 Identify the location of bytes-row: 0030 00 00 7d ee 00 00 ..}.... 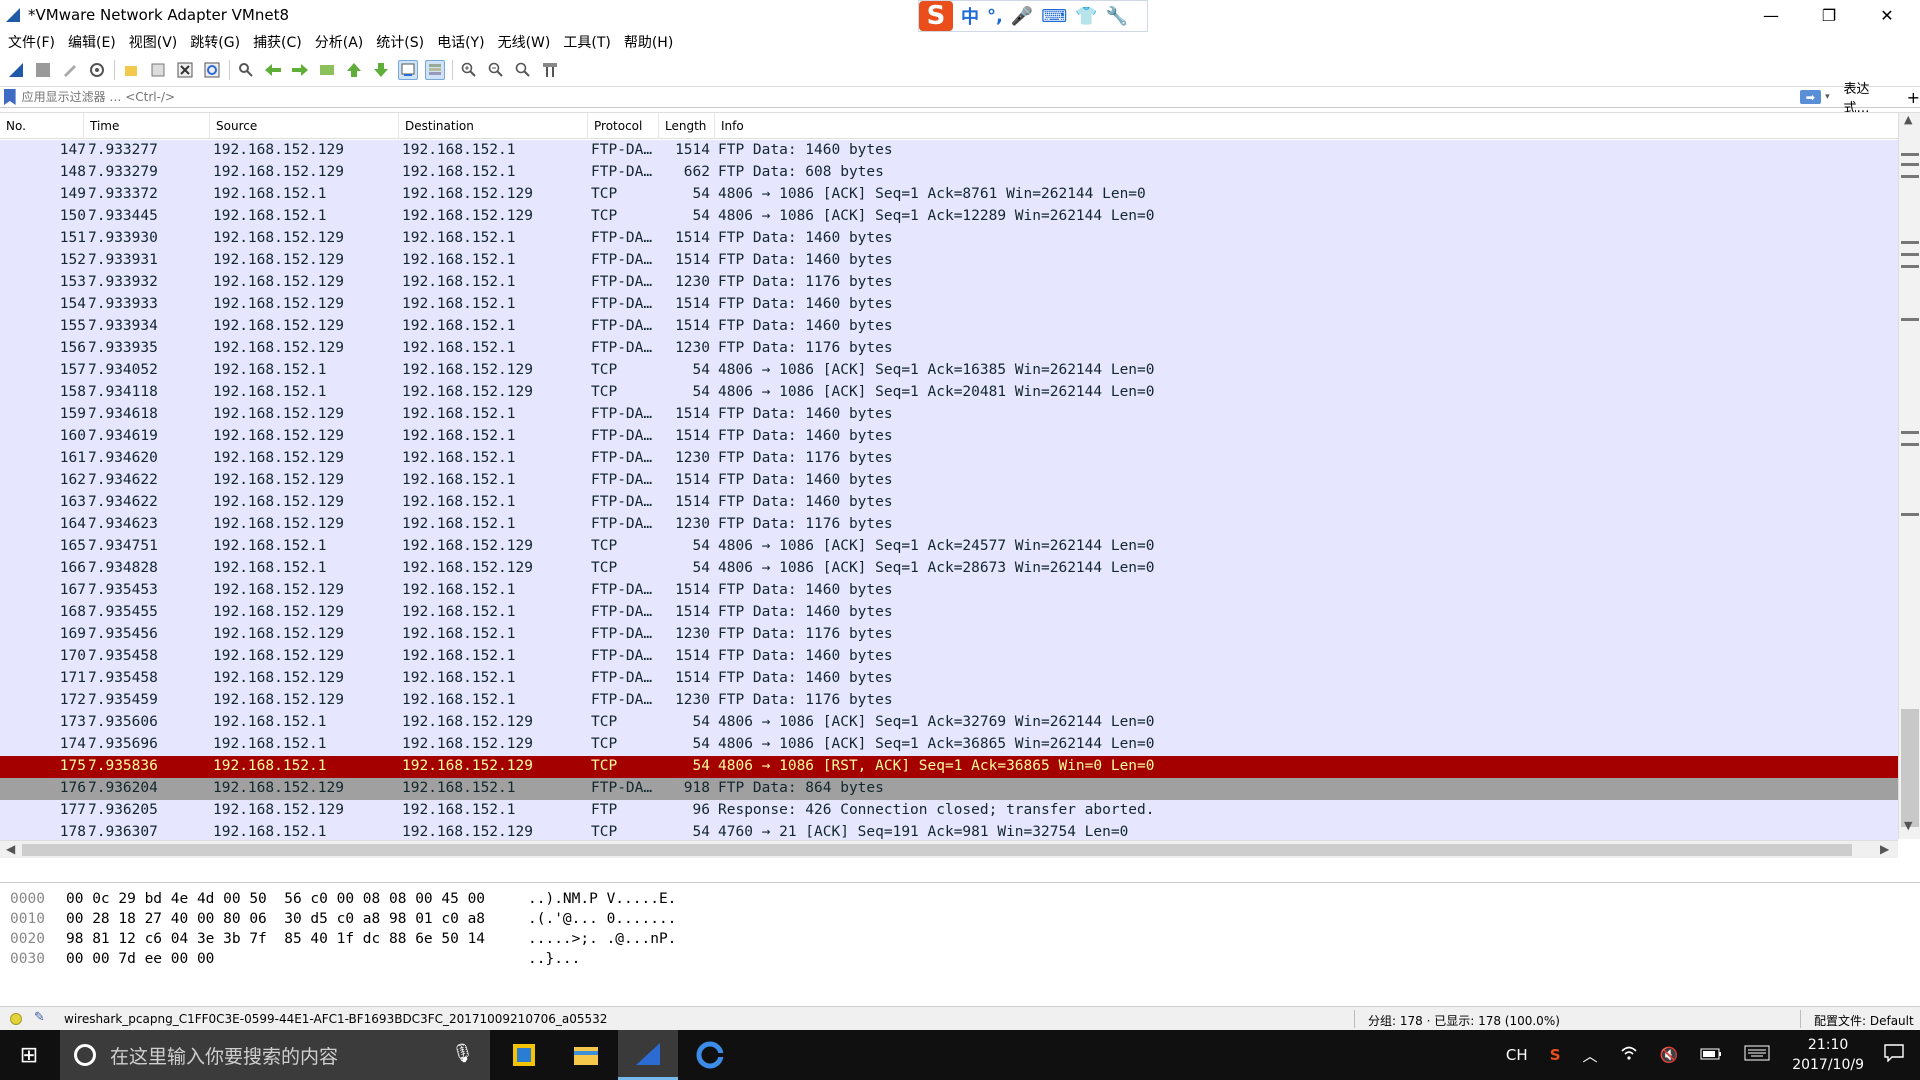
(960, 959).